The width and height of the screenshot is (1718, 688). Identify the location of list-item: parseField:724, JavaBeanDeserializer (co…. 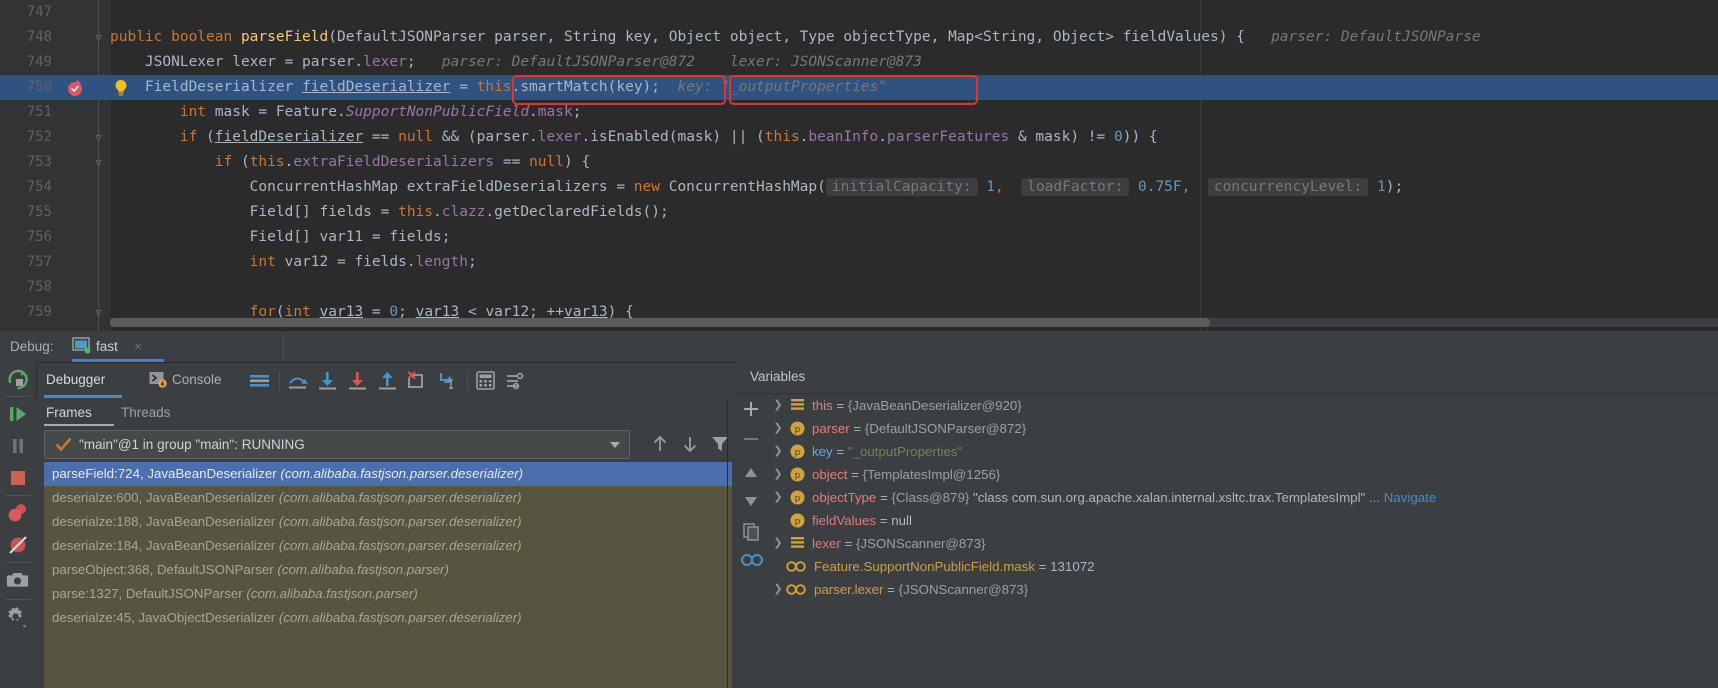
(388, 474).